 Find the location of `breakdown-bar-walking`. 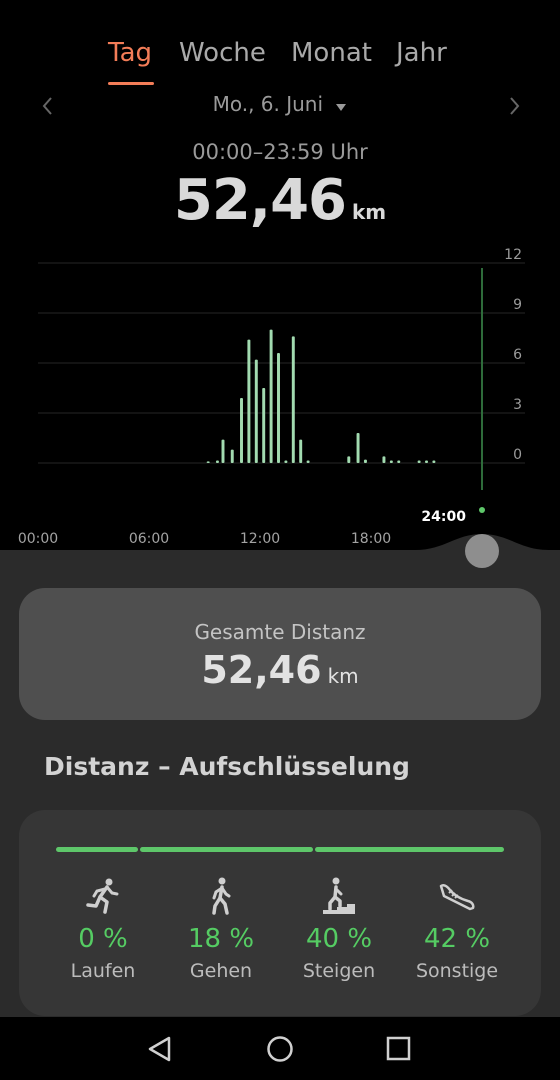

breakdown-bar-walking is located at coordinates (97, 849).